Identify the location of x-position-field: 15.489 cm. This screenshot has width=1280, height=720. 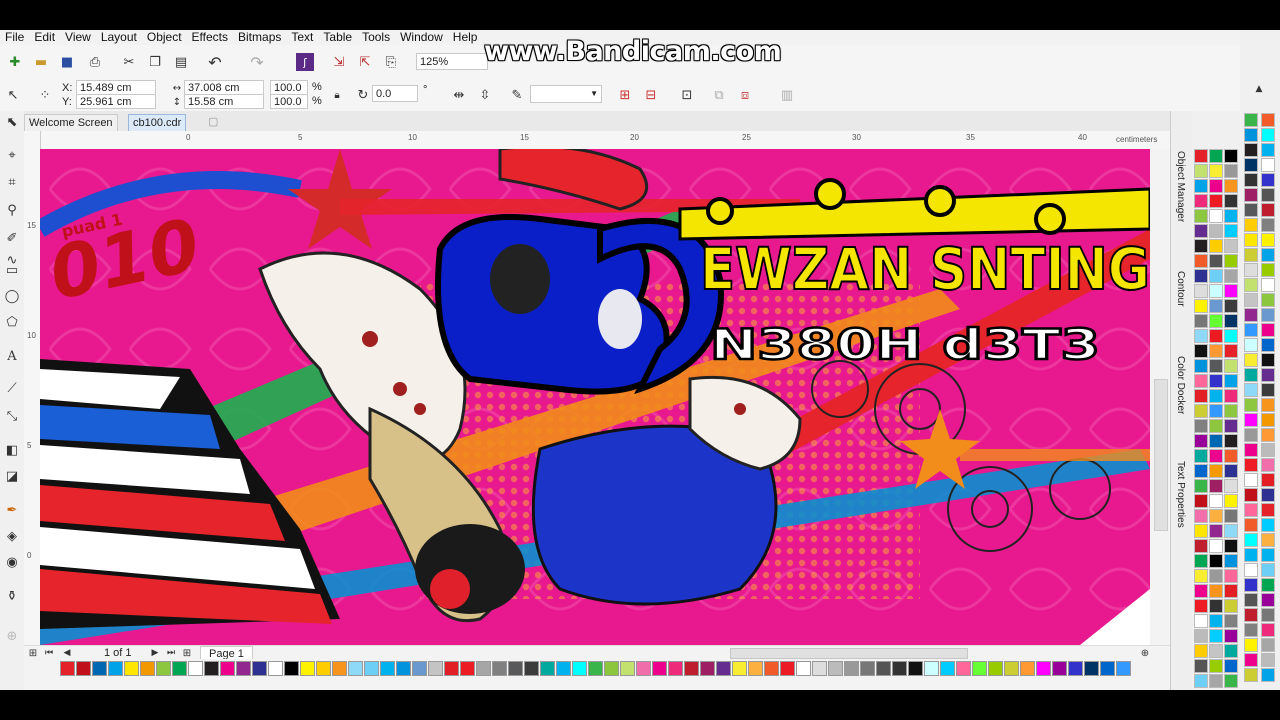
(116, 87).